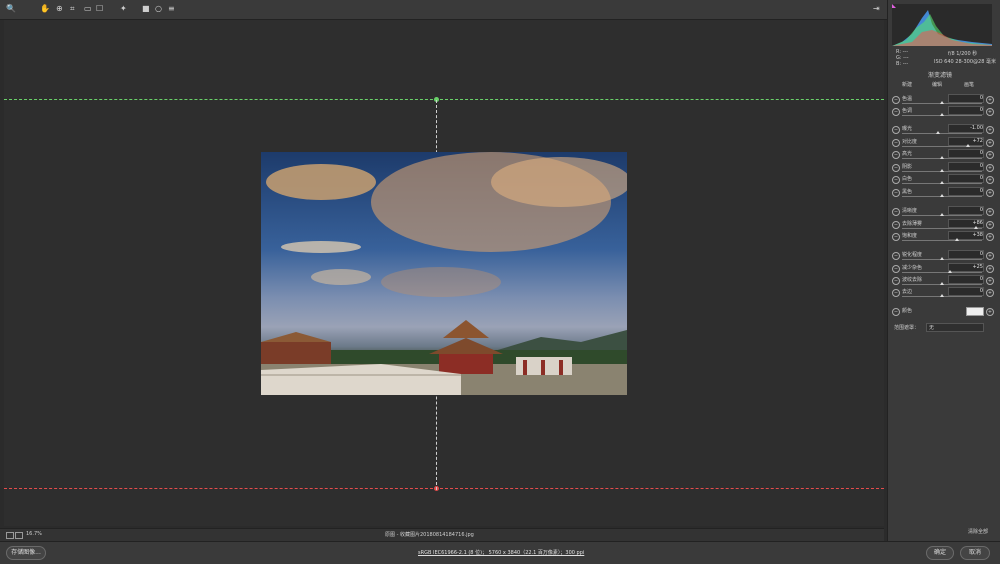 The width and height of the screenshot is (1000, 564). What do you see at coordinates (940, 553) in the screenshot?
I see `ok-button: 确定` at bounding box center [940, 553].